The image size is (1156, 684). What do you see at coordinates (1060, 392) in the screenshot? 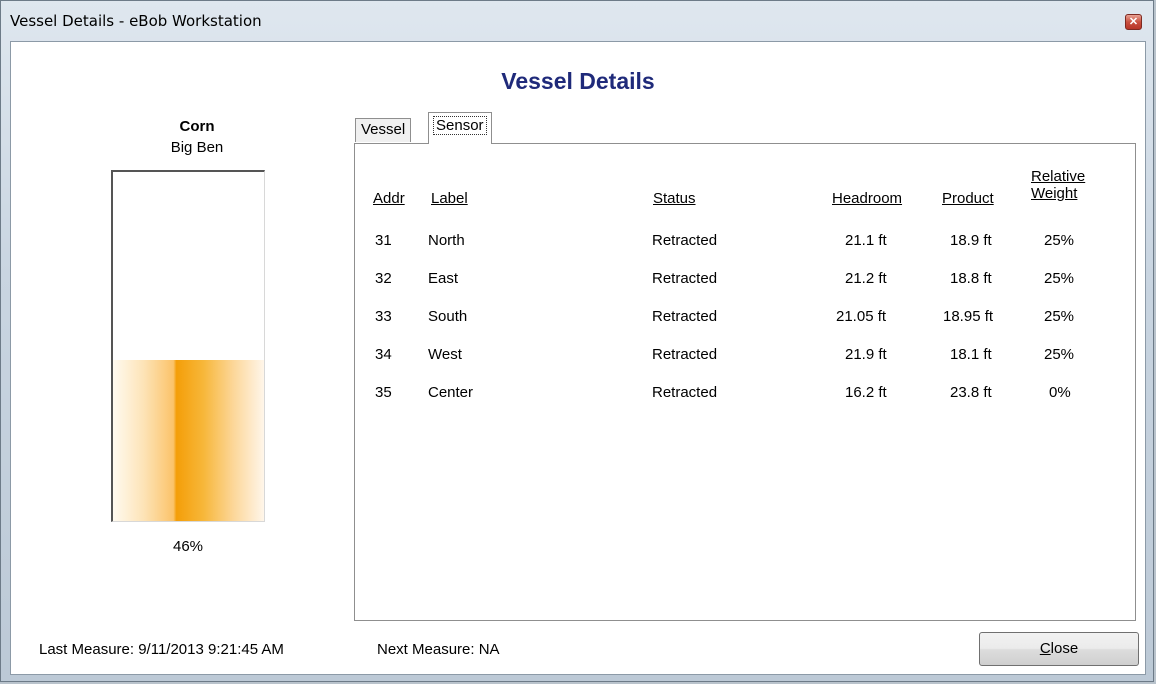
I see `row-weight: 0%` at bounding box center [1060, 392].